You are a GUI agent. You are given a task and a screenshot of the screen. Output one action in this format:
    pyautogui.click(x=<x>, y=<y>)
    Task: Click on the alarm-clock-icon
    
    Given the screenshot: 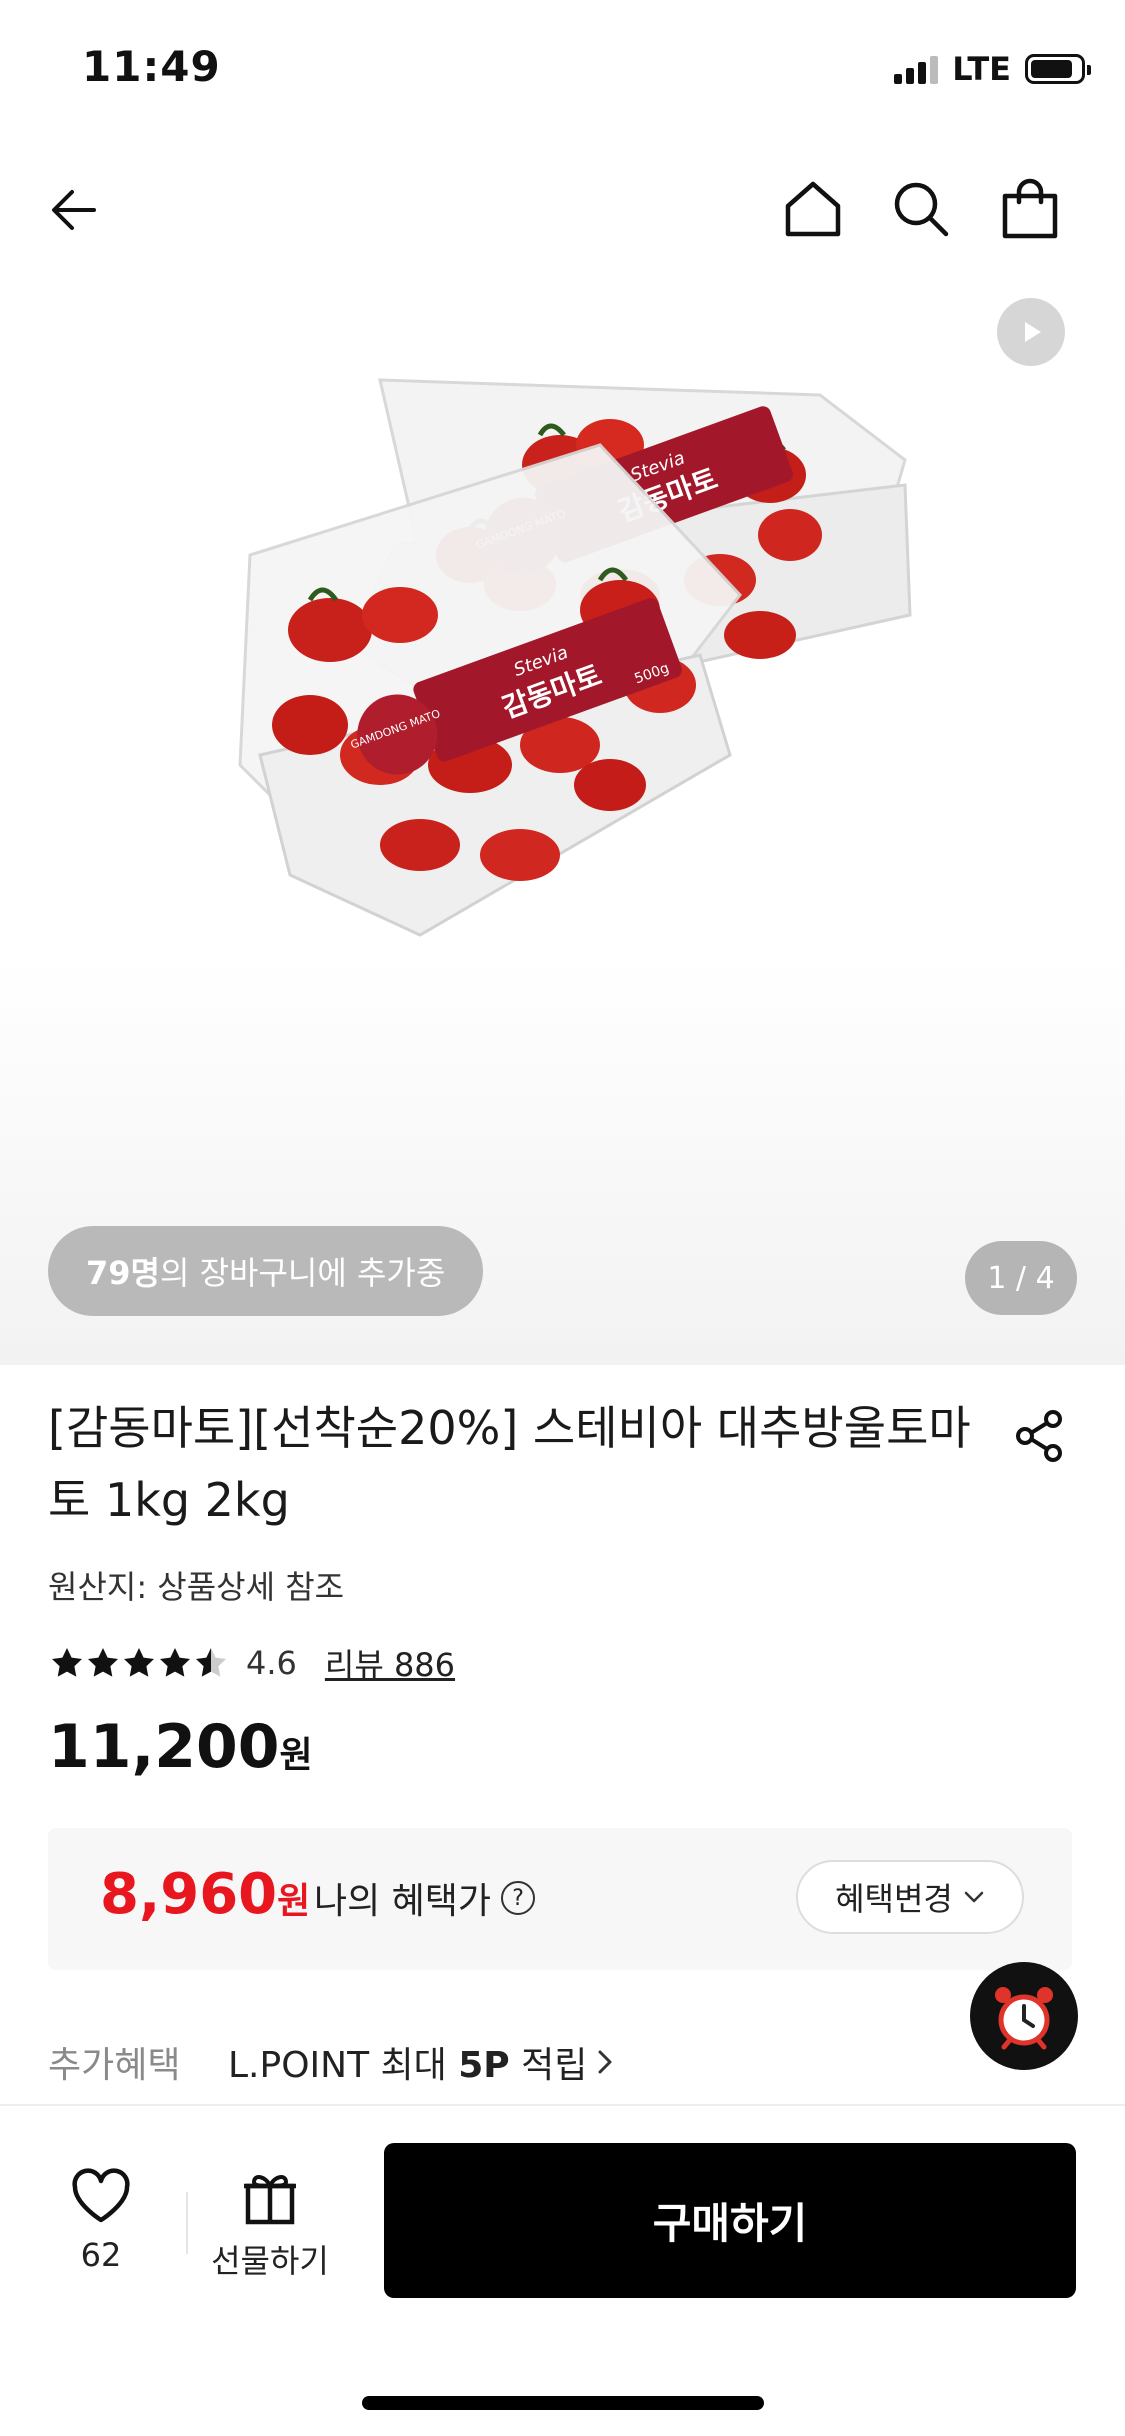 What is the action you would take?
    pyautogui.click(x=1024, y=2018)
    